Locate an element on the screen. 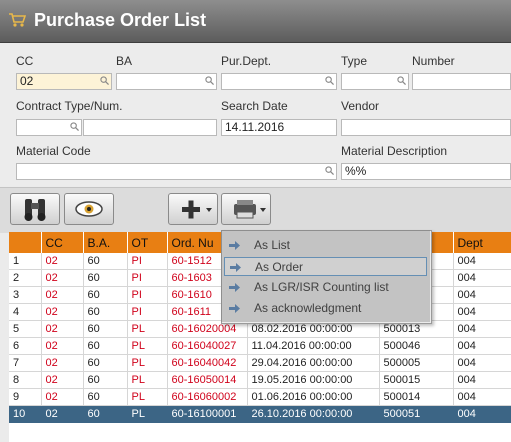 This screenshot has height=442, width=511. table-cell: 4 is located at coordinates (25, 312).